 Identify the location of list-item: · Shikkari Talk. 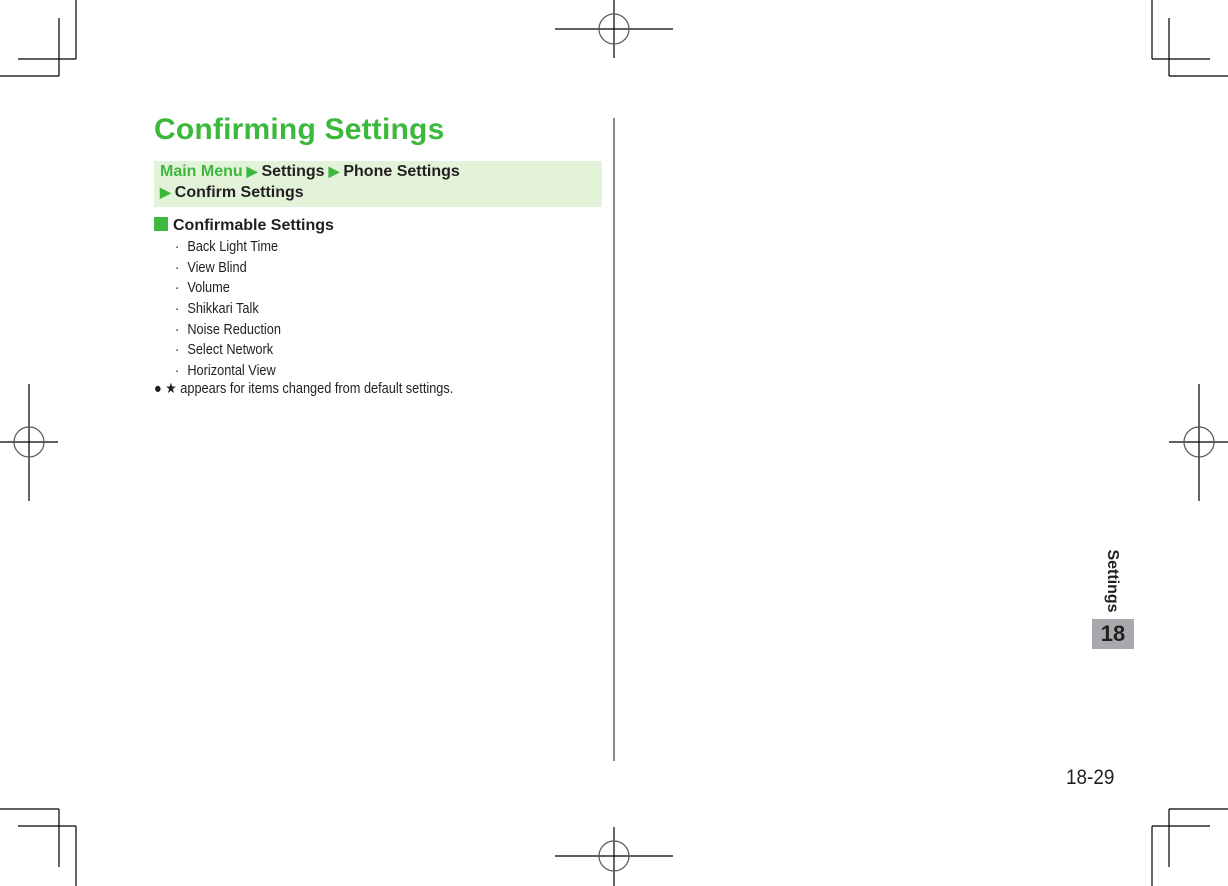
(228, 309).